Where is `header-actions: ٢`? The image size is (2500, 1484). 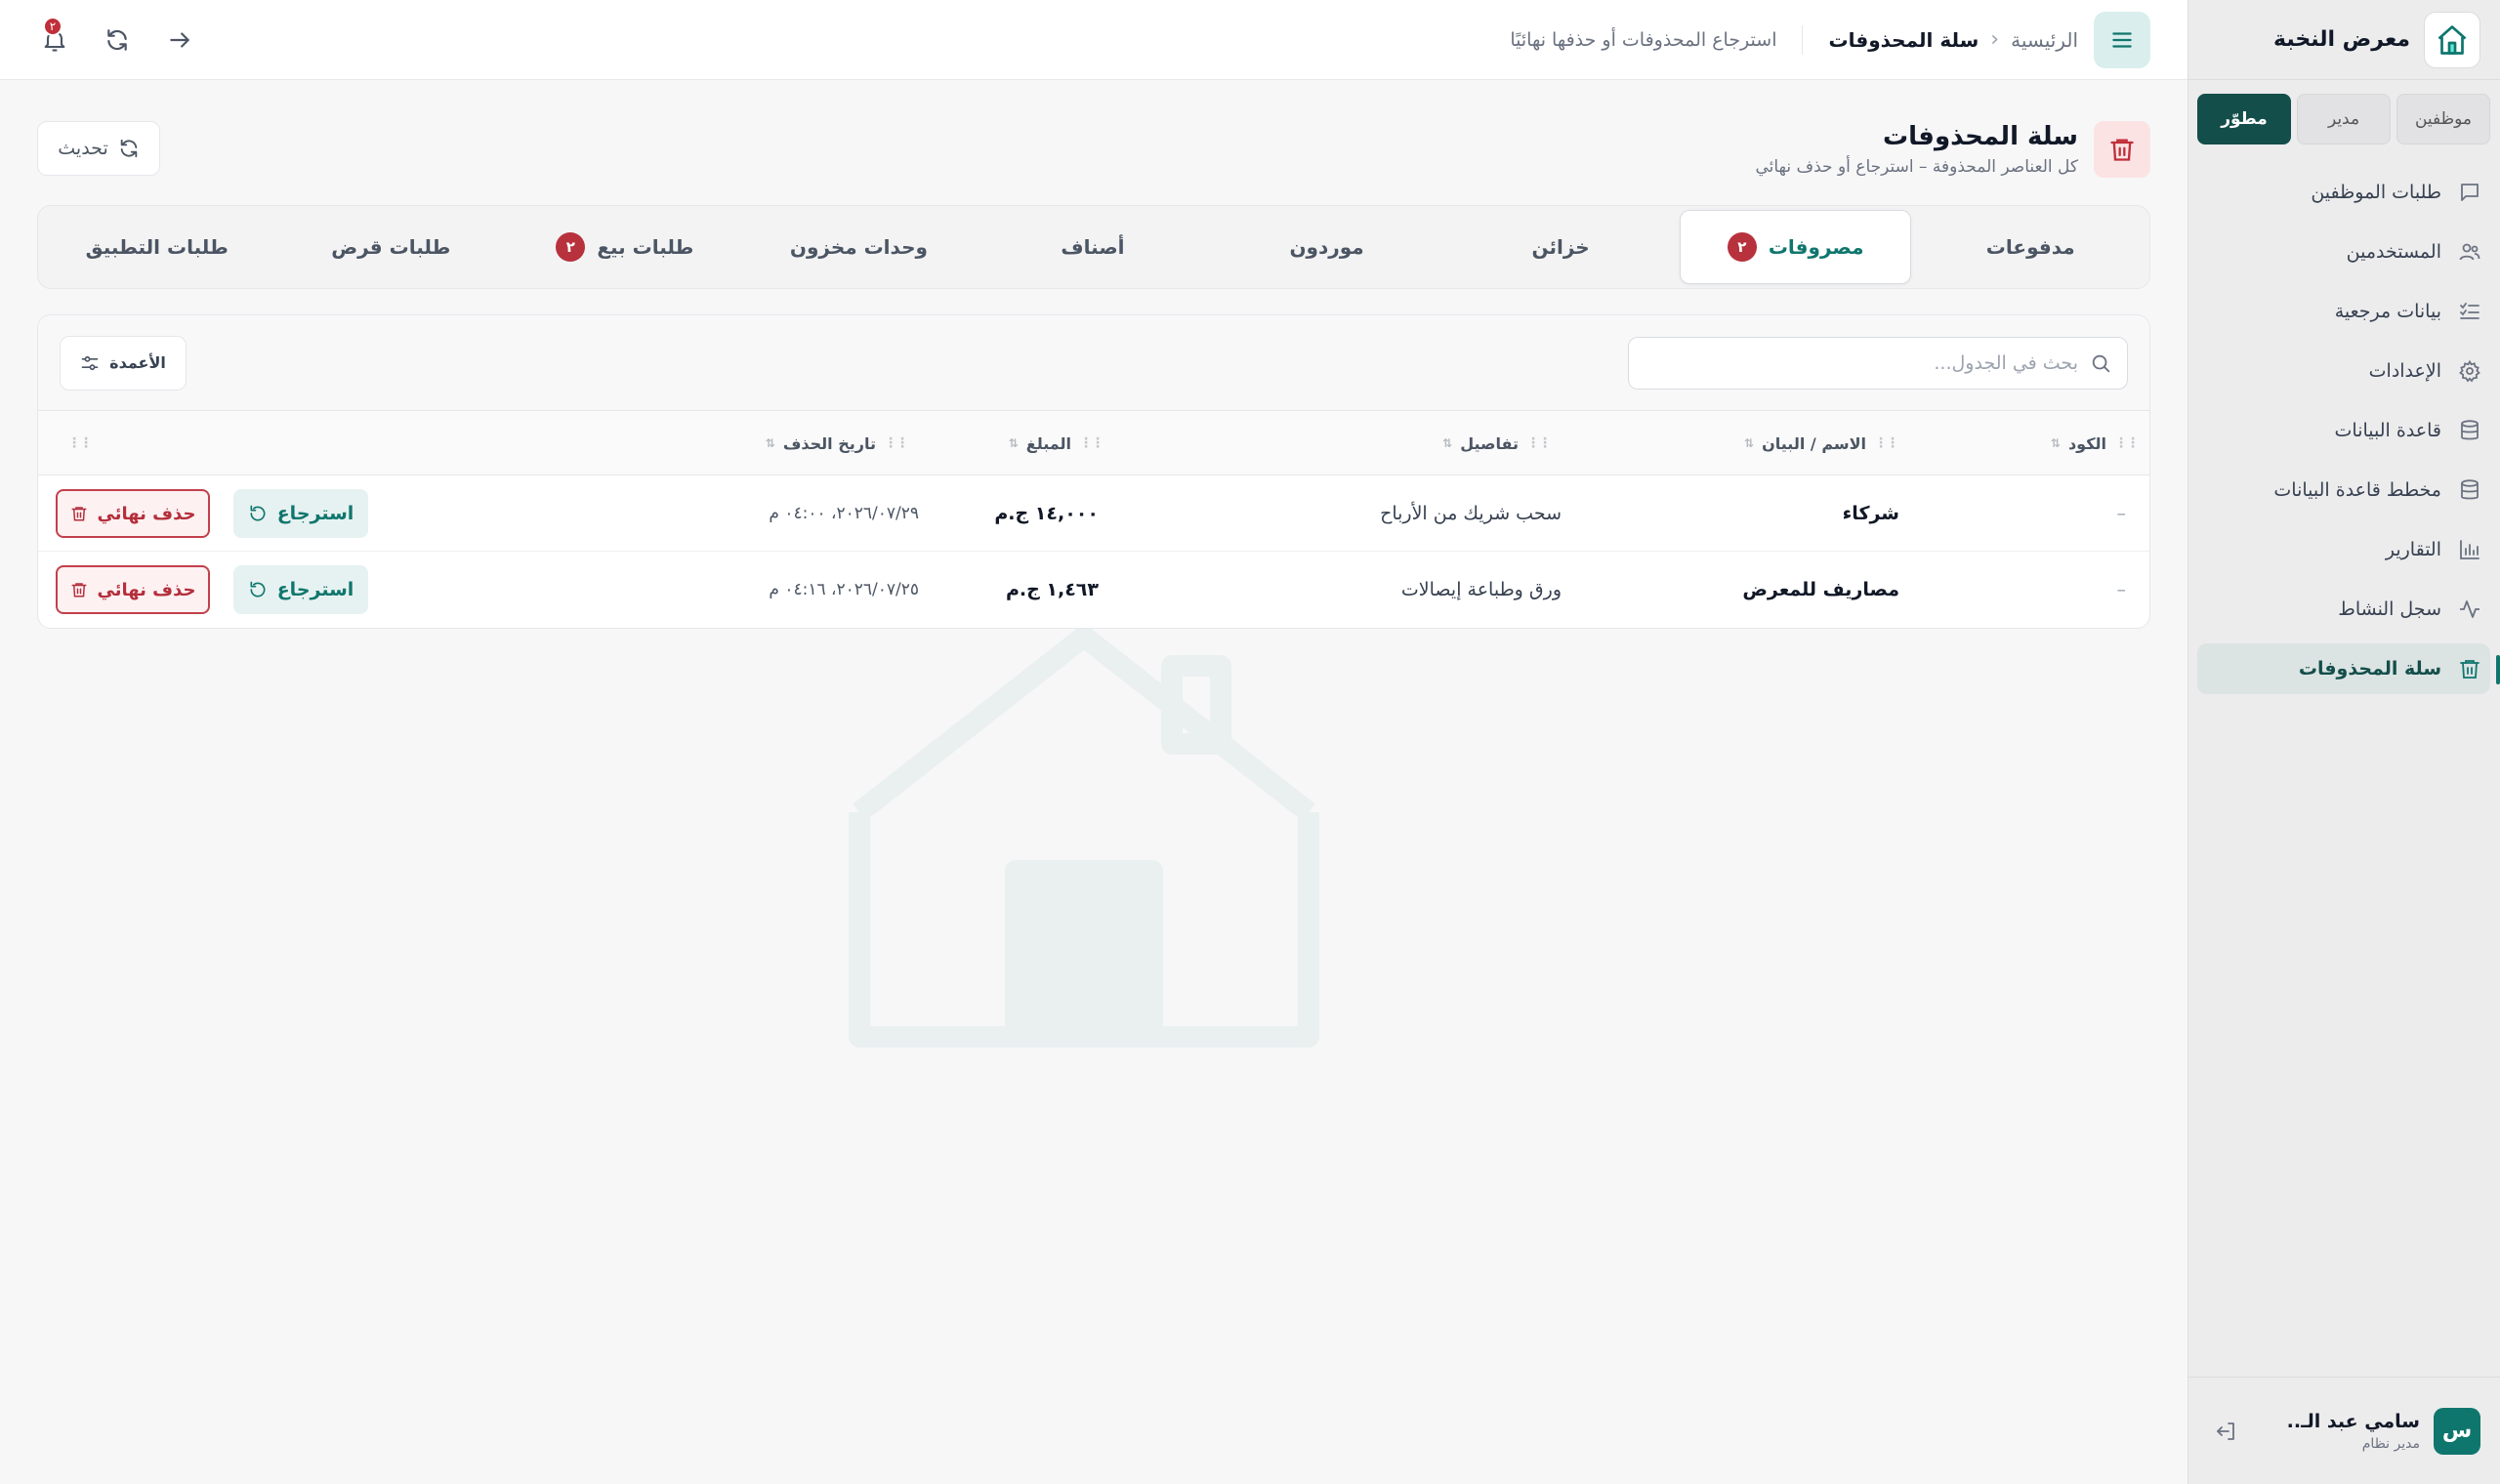
header-actions: ٢ is located at coordinates (117, 37).